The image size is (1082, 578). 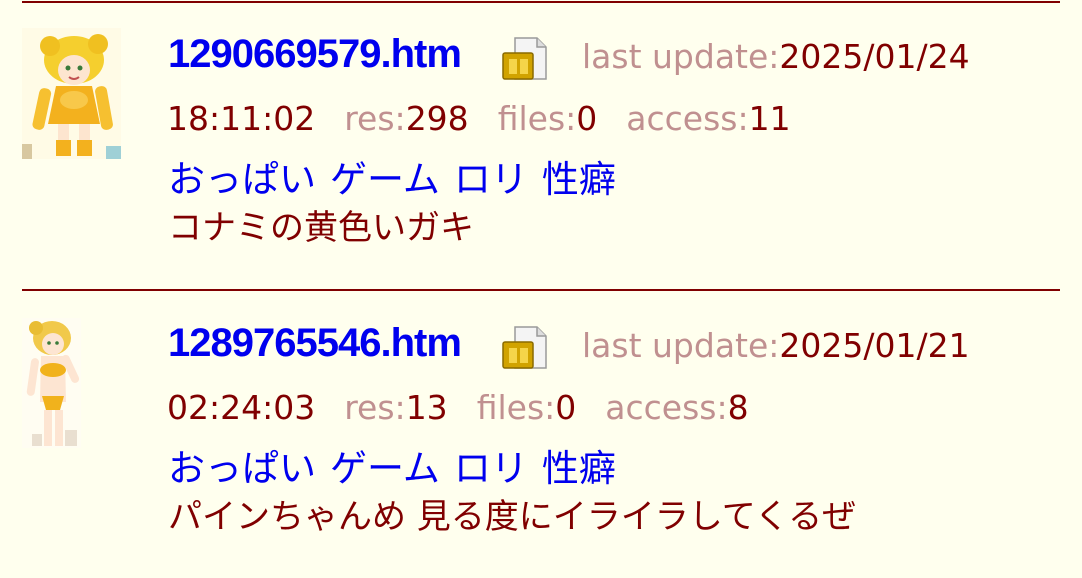 What do you see at coordinates (321, 228) in the screenshot?
I see `thread-comment: コナミの黄色いガキ` at bounding box center [321, 228].